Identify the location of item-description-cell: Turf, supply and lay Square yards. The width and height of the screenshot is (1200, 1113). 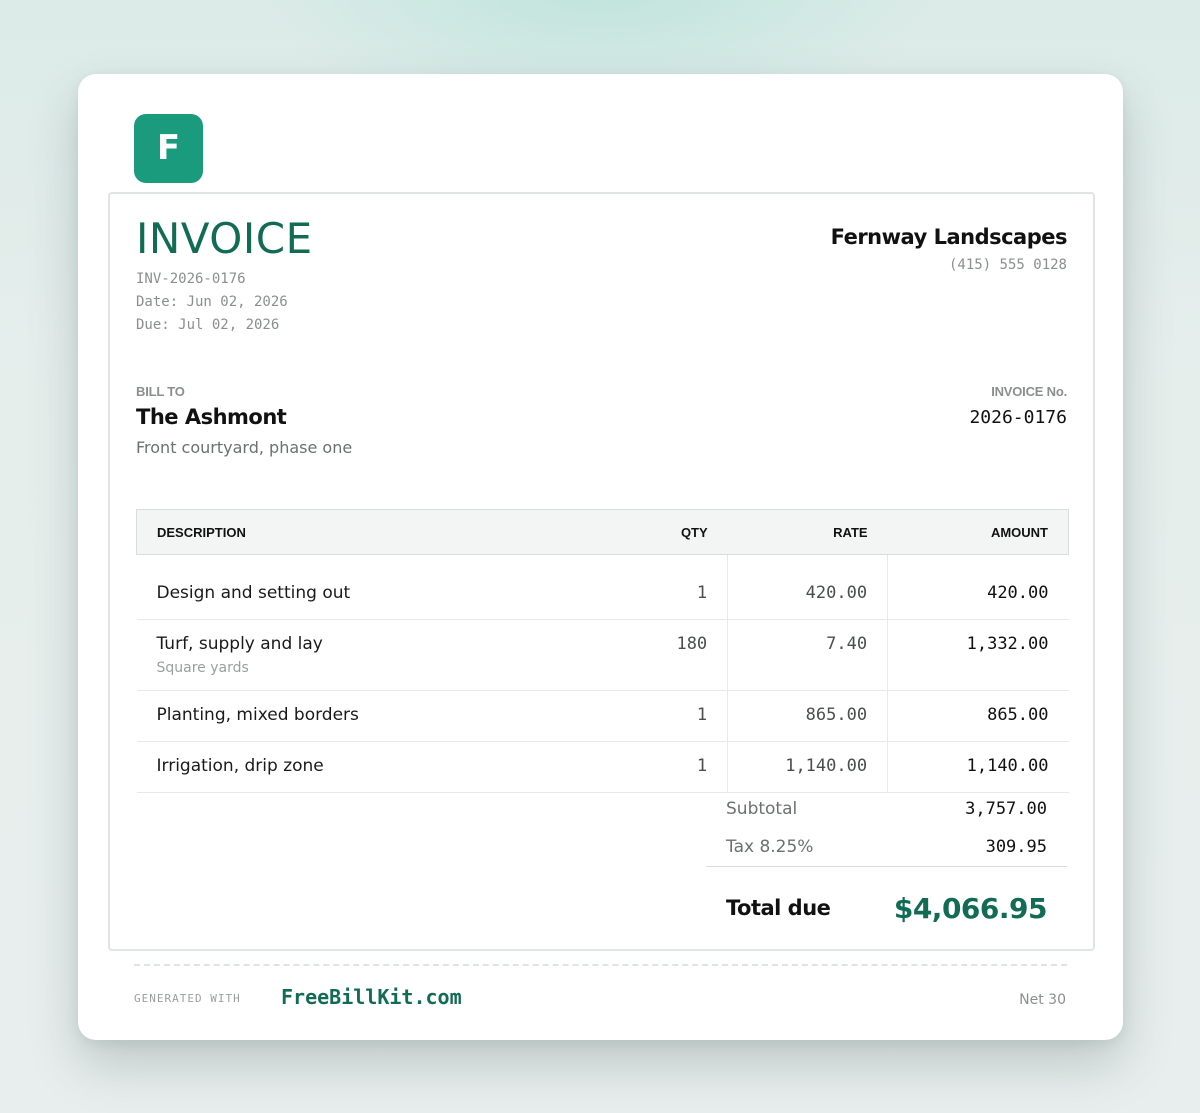
(362, 655).